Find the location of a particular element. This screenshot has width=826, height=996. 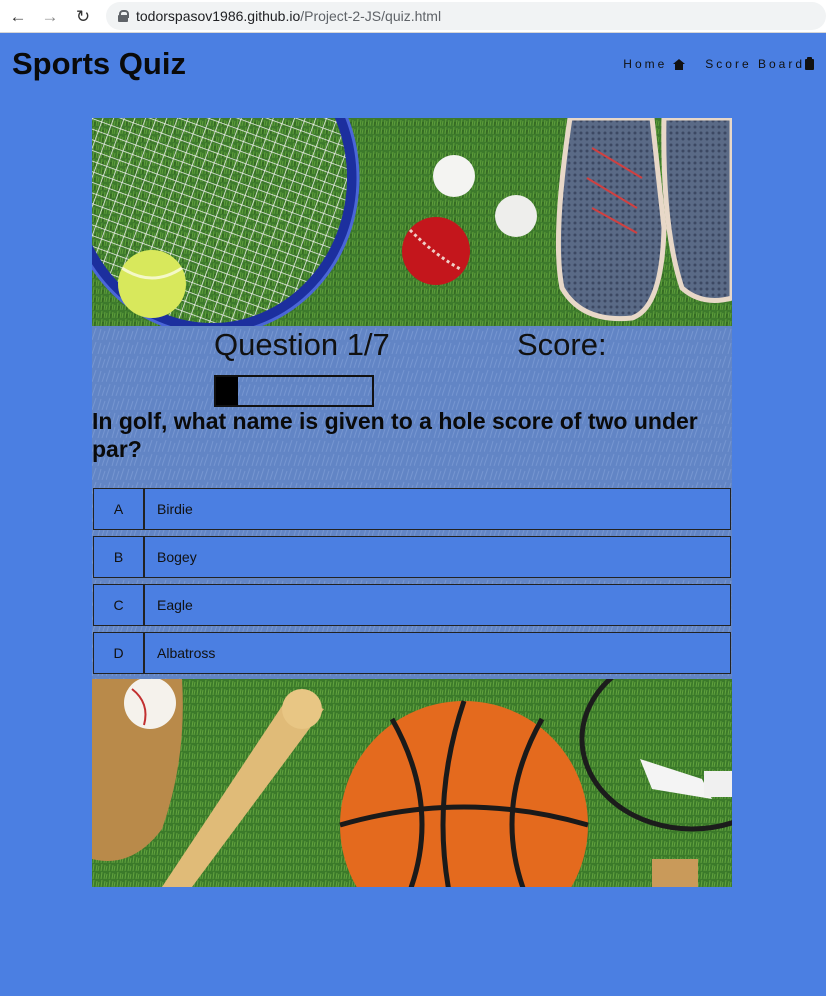

home-icon is located at coordinates (679, 64).